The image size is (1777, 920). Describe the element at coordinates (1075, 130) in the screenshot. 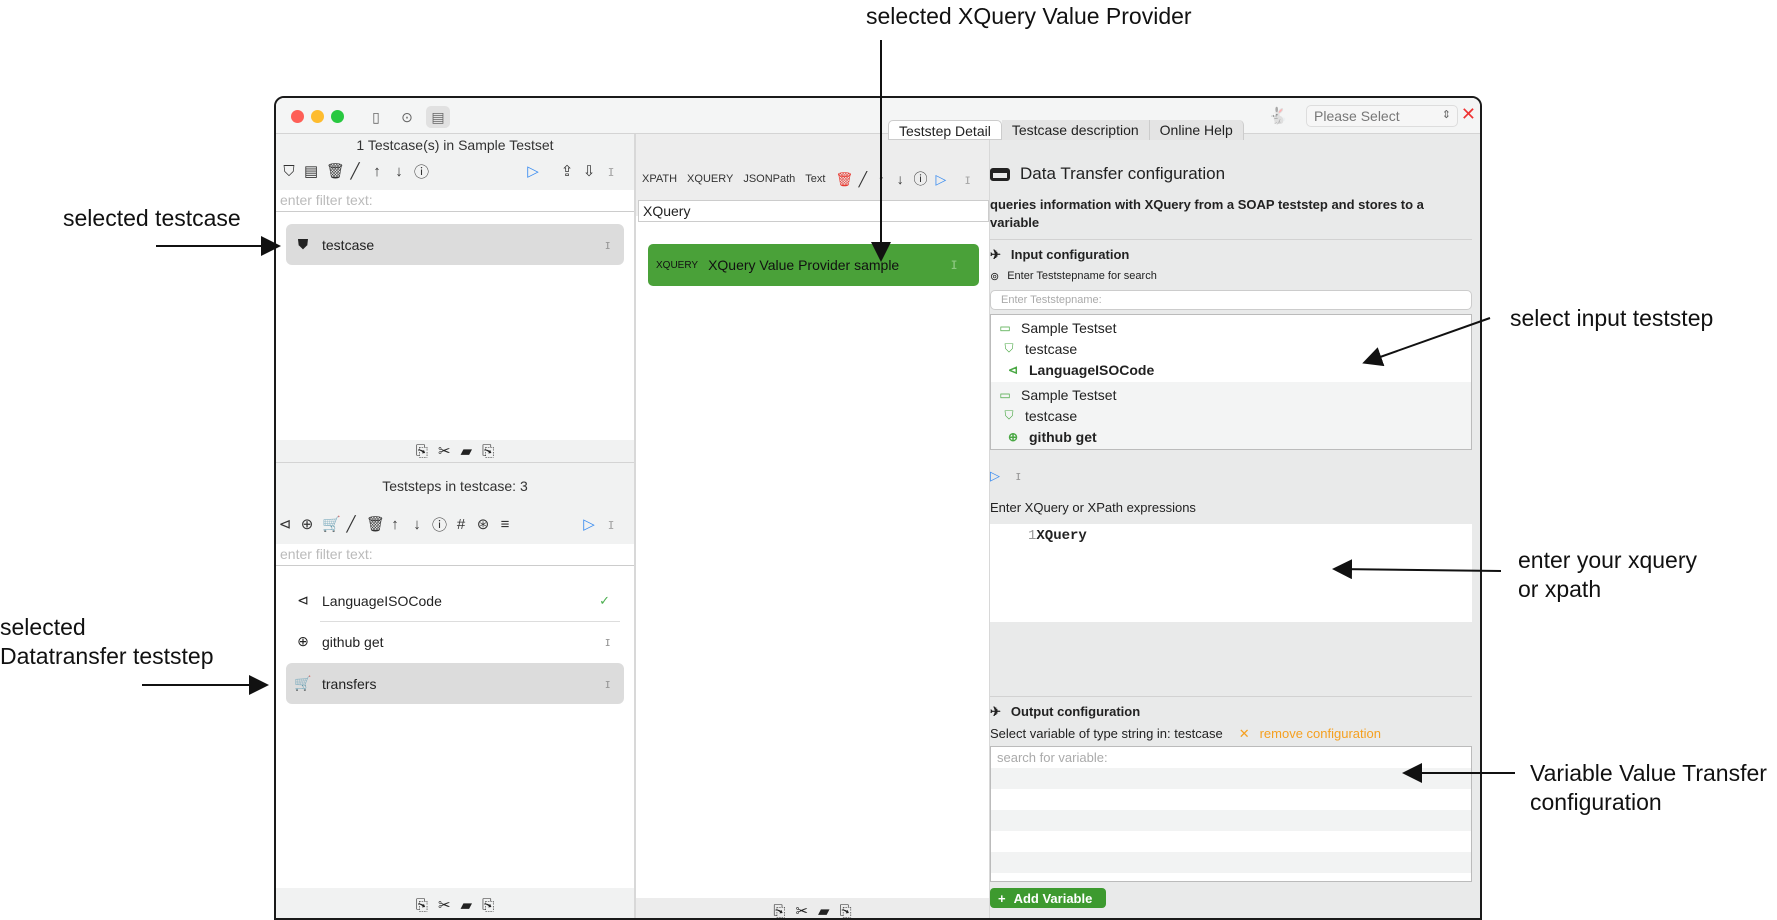

I see `tab-testcase-description: Testcase description` at that location.